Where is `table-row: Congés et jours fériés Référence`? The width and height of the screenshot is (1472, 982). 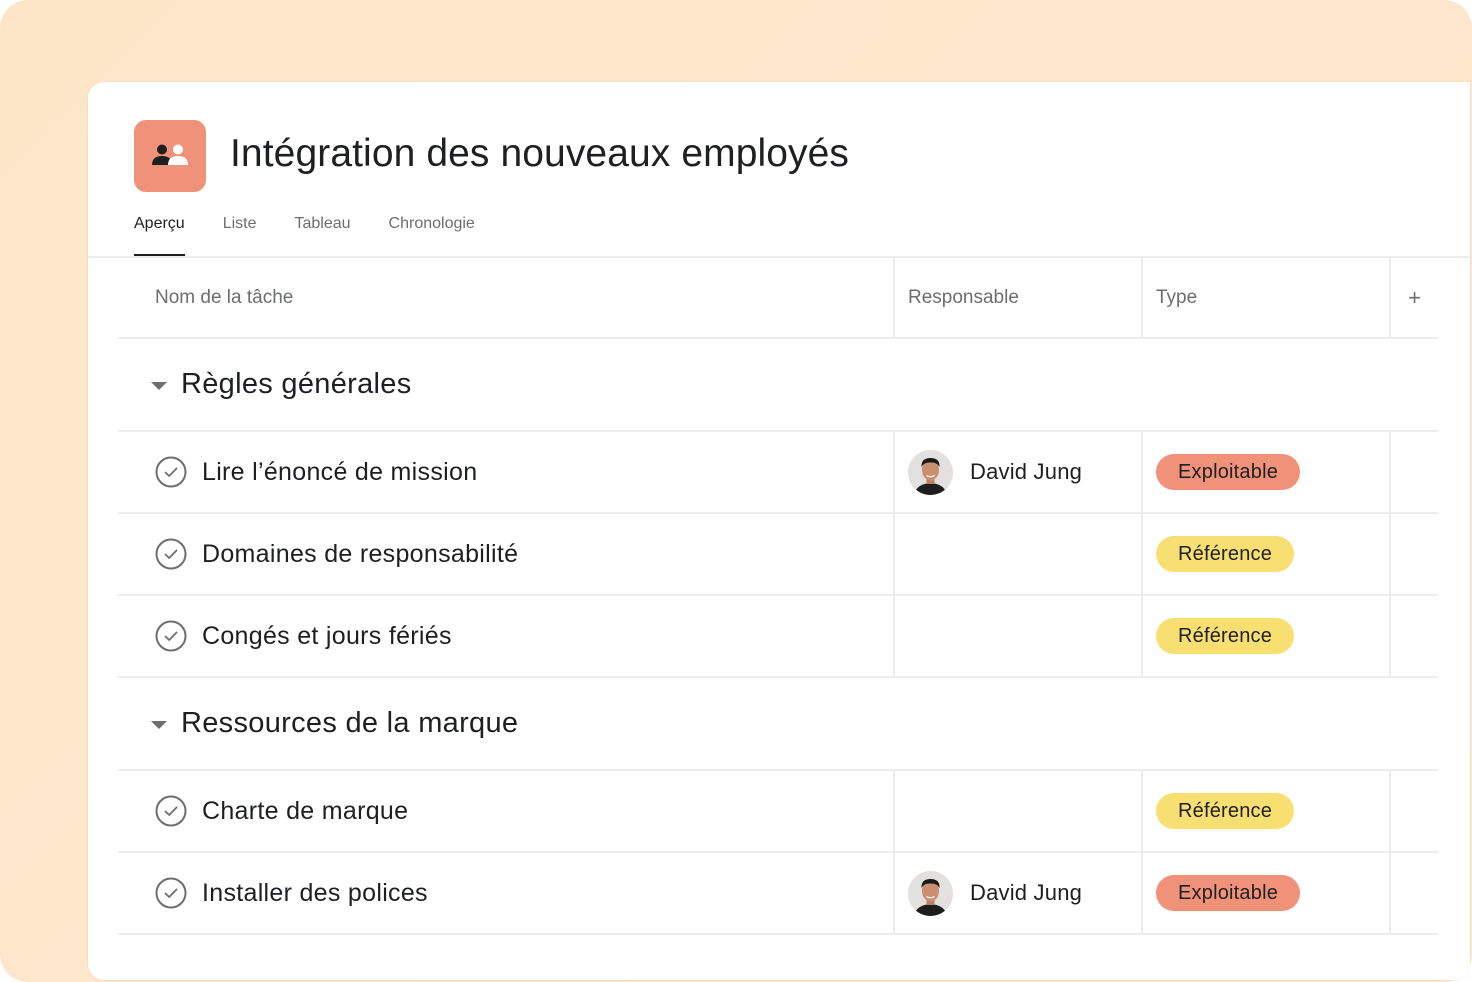 table-row: Congés et jours fériés Référence is located at coordinates (778, 637).